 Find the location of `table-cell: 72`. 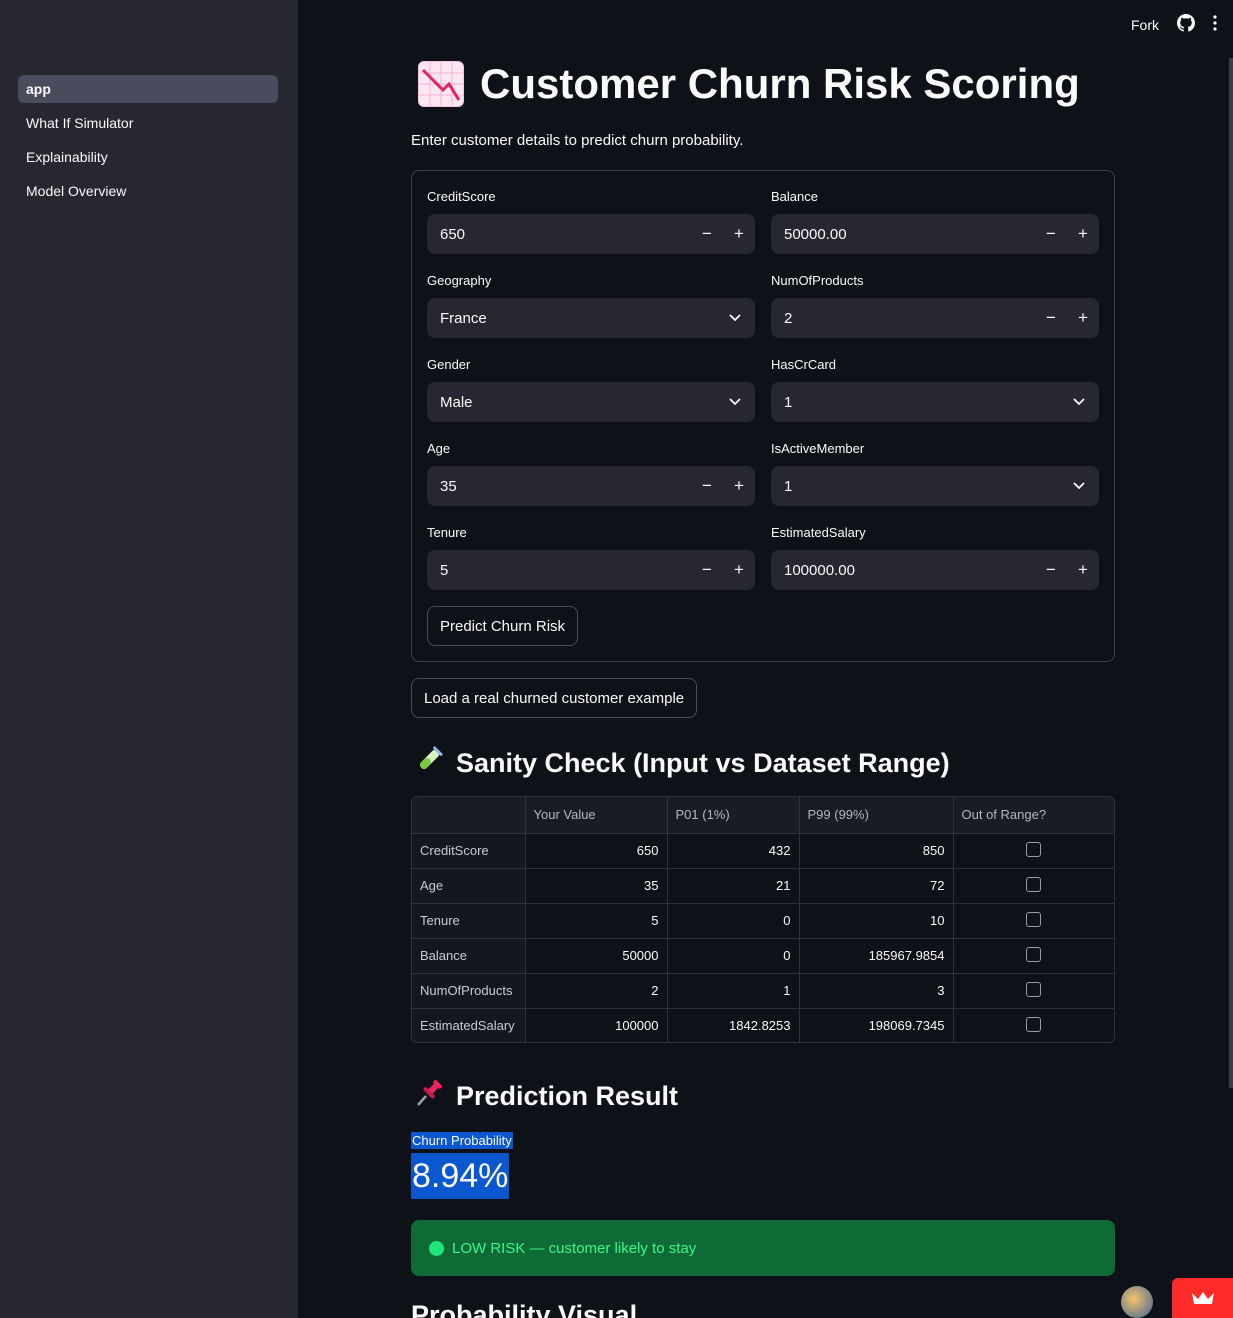

table-cell: 72 is located at coordinates (876, 886).